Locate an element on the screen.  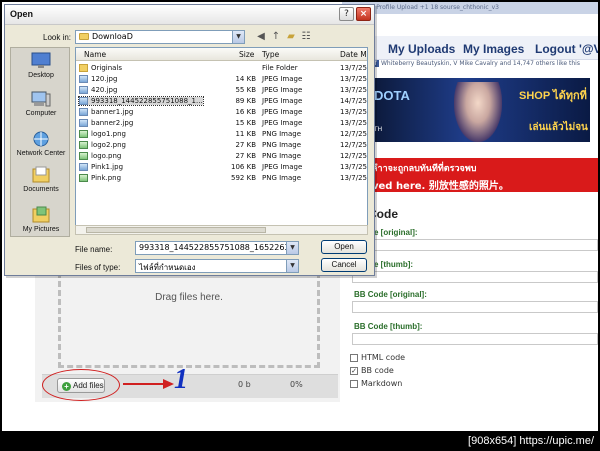
annotation-step-number: 1 is located at coordinates (181, 379).